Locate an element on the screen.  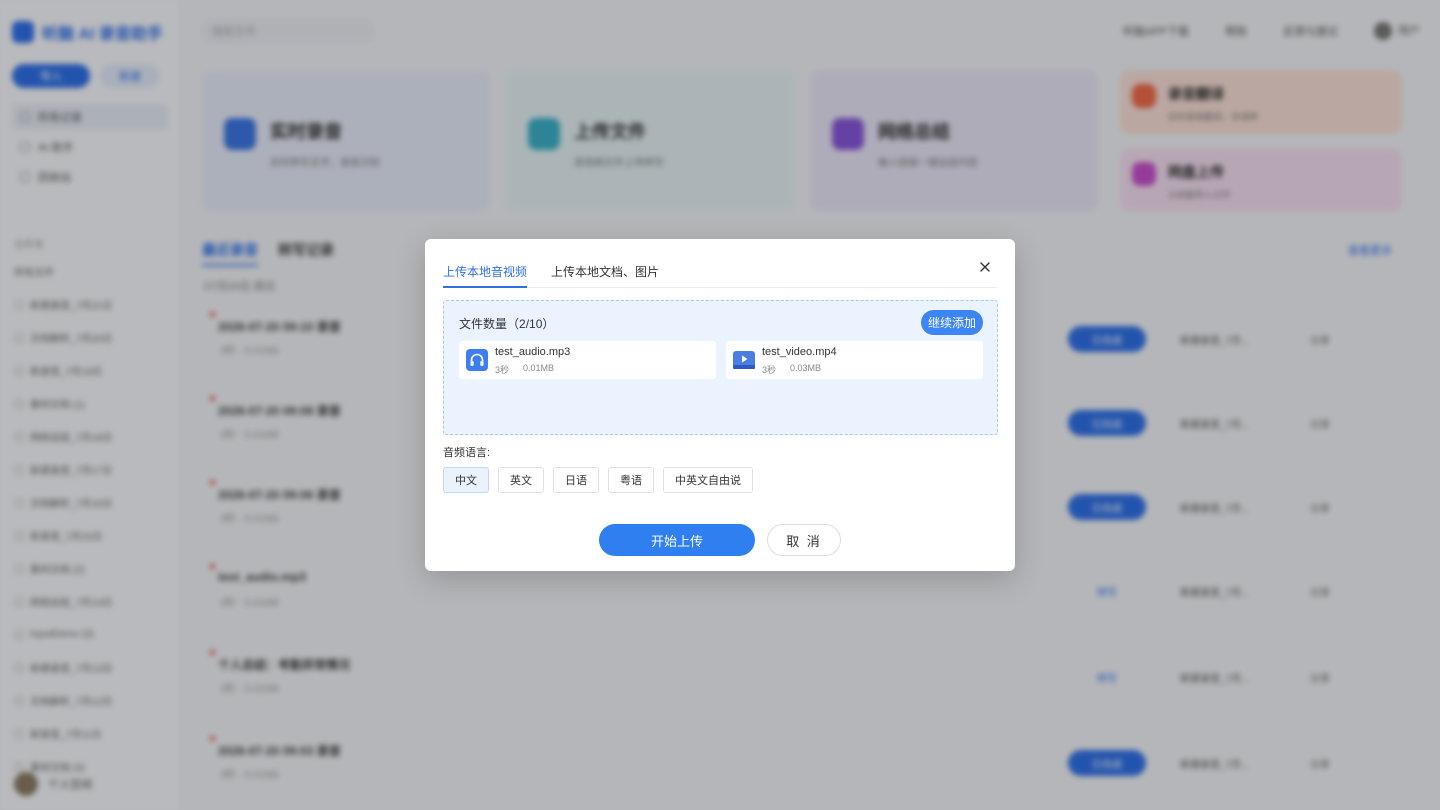
language-option-cantonese: 粤语 is located at coordinates (631, 480).